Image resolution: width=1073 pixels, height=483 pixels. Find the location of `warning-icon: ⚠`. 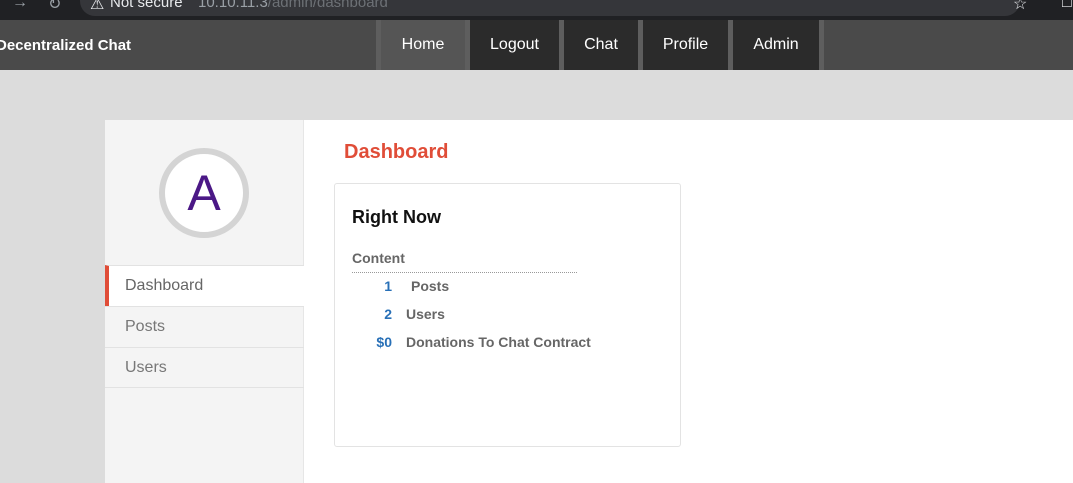

warning-icon: ⚠ is located at coordinates (97, 6).